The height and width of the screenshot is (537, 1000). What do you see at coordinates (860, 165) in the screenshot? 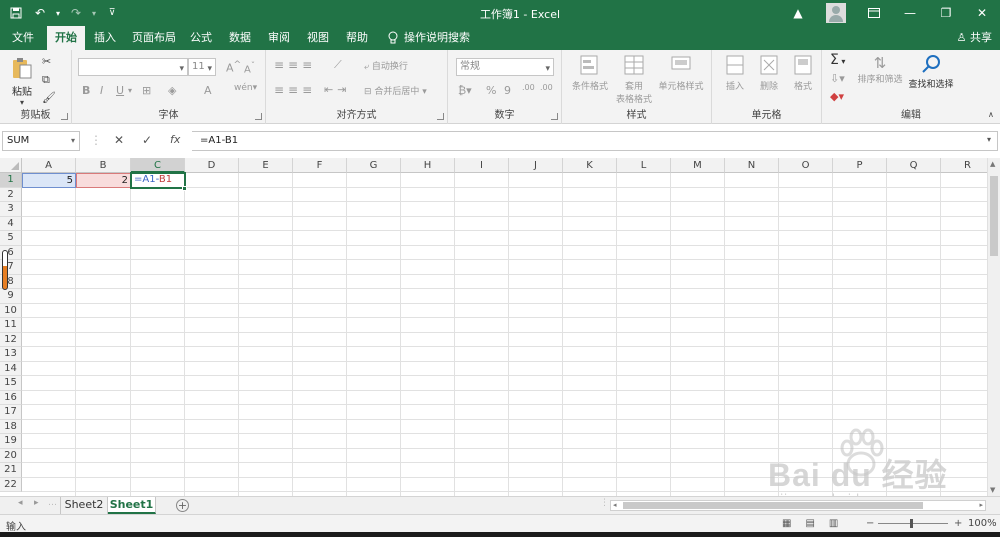
I see `column-header-p: P` at bounding box center [860, 165].